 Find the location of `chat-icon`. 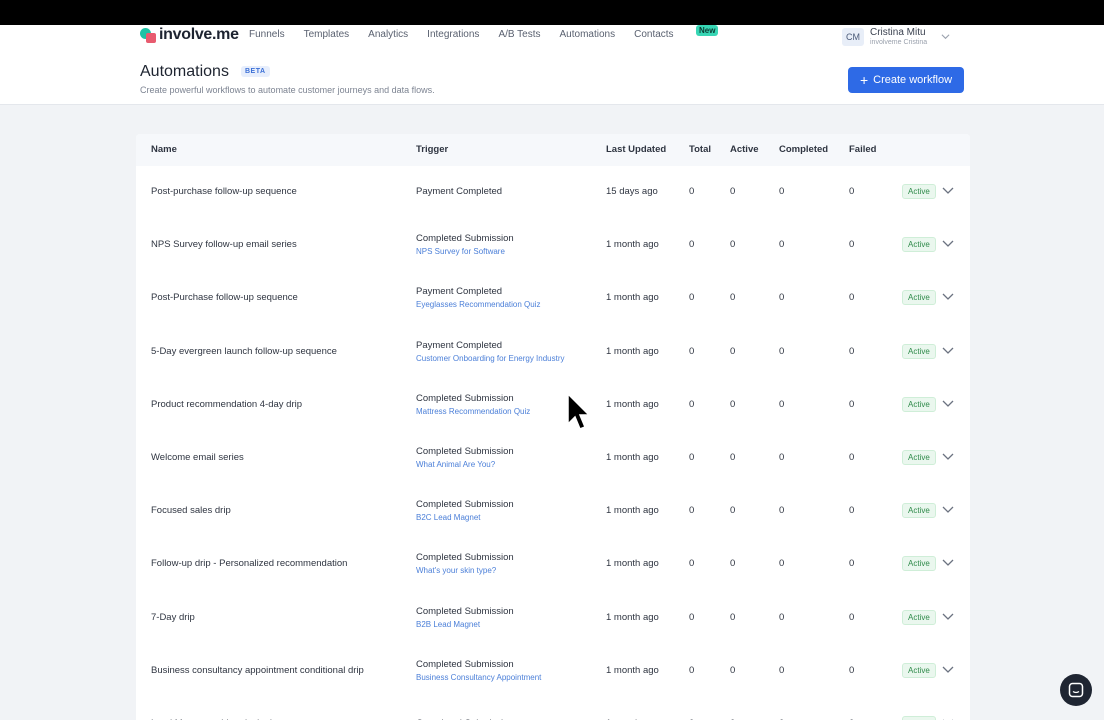

chat-icon is located at coordinates (1076, 690).